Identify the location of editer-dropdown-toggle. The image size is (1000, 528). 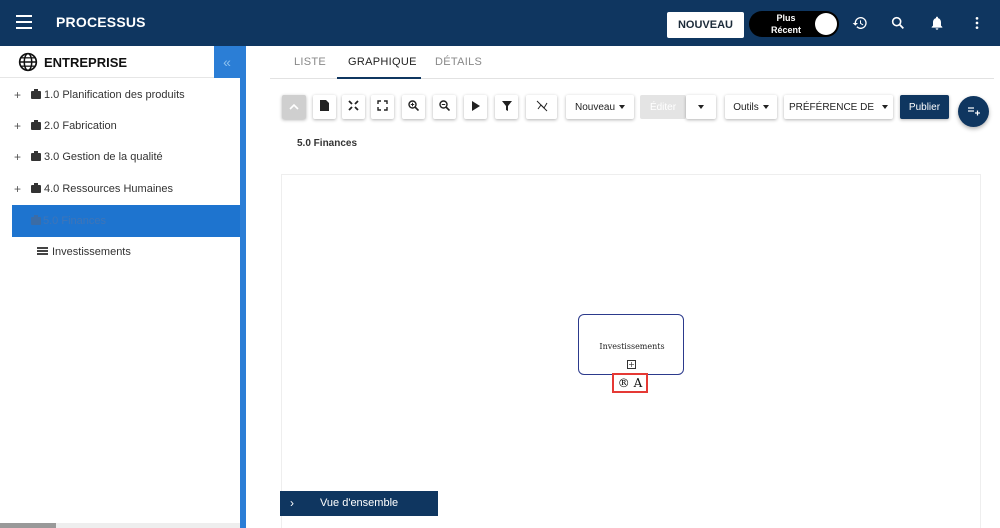
(701, 107).